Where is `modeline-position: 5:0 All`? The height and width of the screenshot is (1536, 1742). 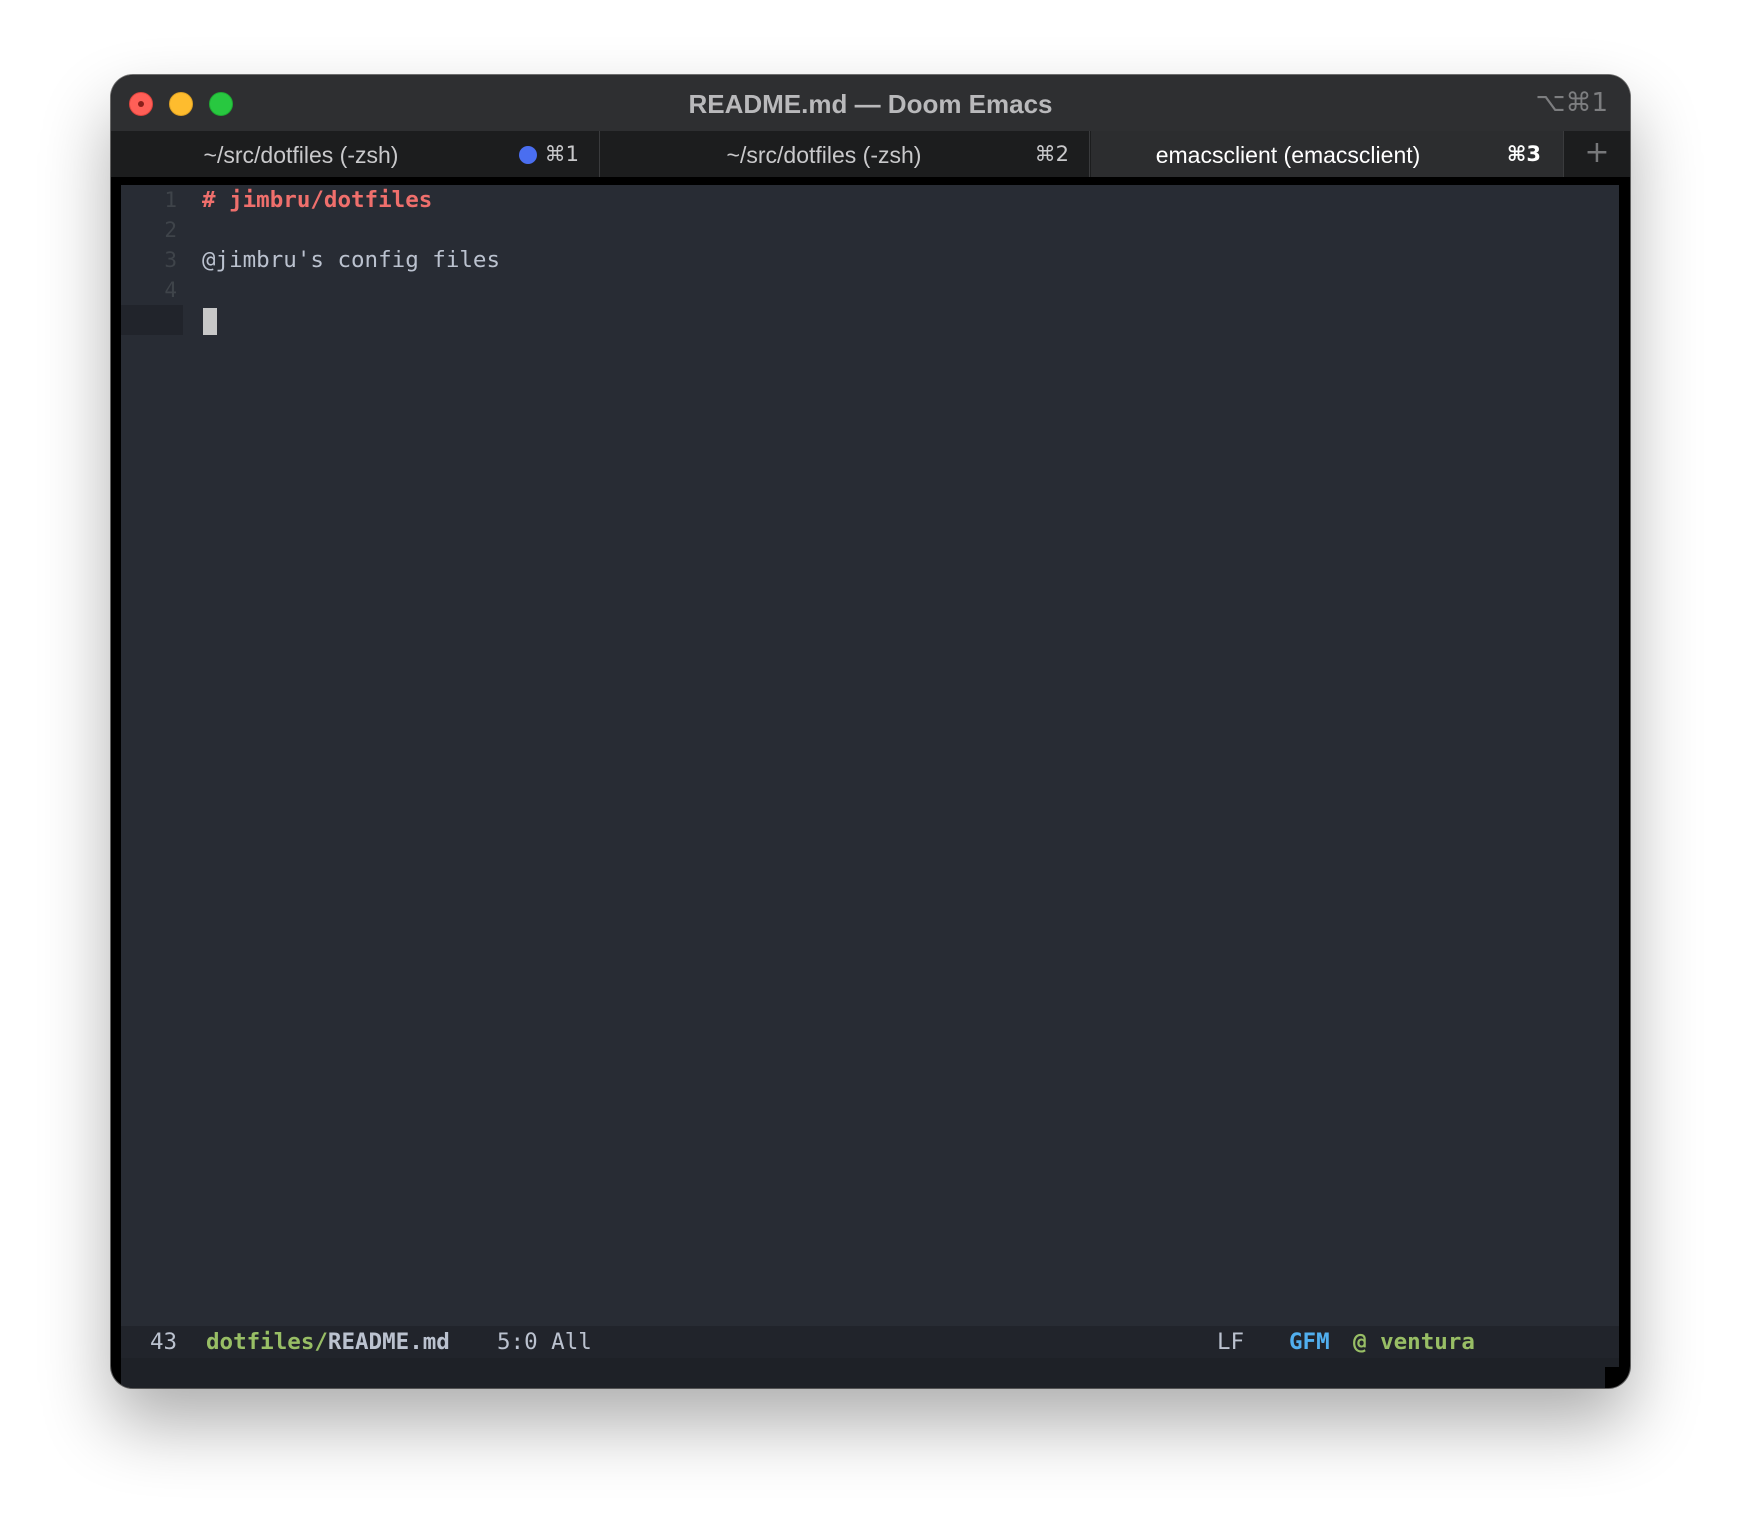
modeline-position: 5:0 All is located at coordinates (544, 1342).